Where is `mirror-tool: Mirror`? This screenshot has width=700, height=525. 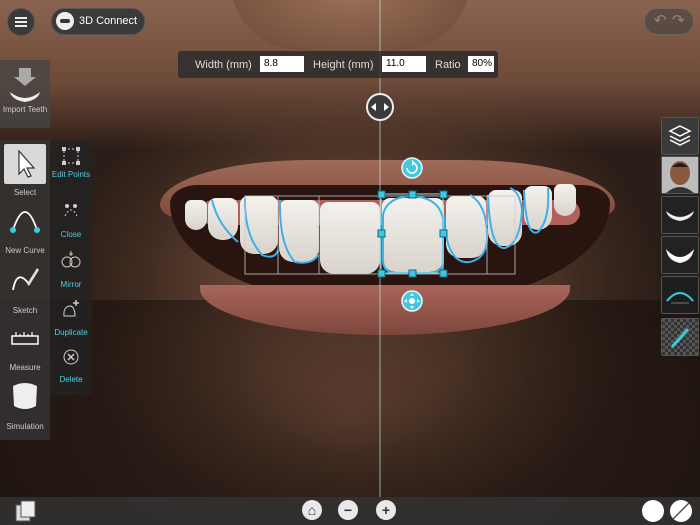
mirror-tool: Mirror is located at coordinates (71, 269).